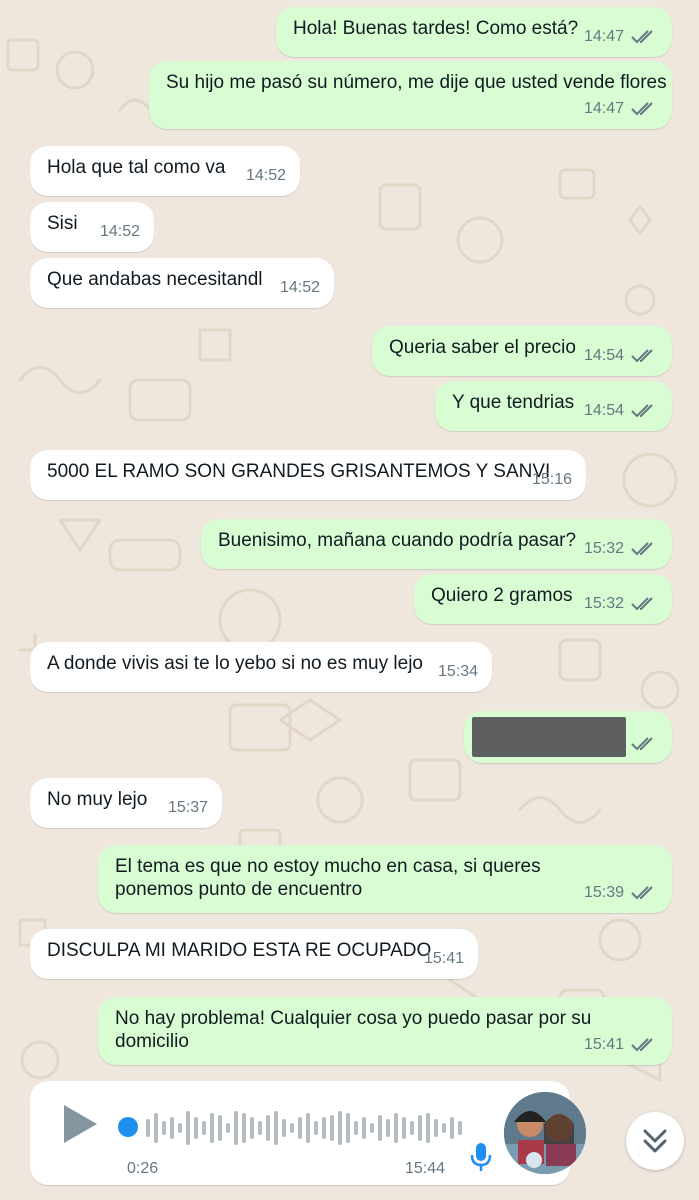 The image size is (699, 1200). Describe the element at coordinates (513, 402) in the screenshot. I see `message-text: Y que tendrias` at that location.